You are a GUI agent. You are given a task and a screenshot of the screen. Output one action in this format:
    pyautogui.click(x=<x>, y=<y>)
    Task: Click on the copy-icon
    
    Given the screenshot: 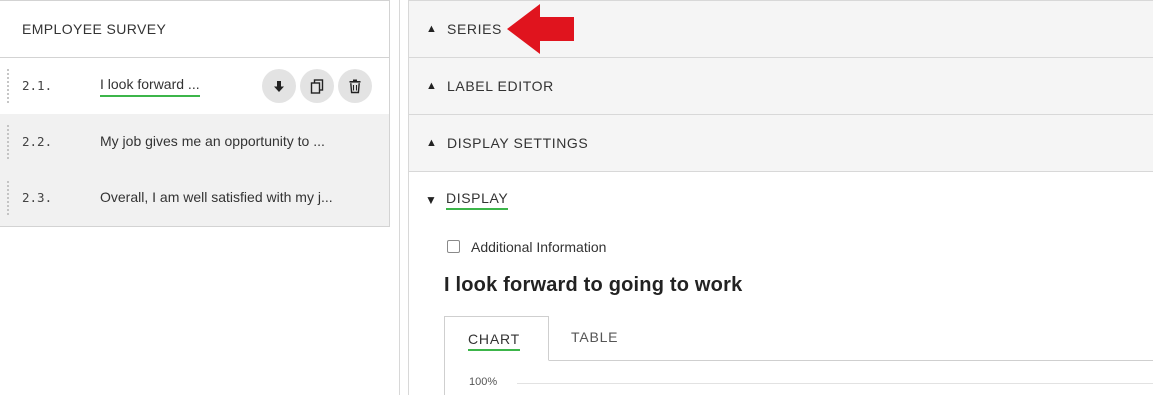 What is the action you would take?
    pyautogui.click(x=317, y=86)
    